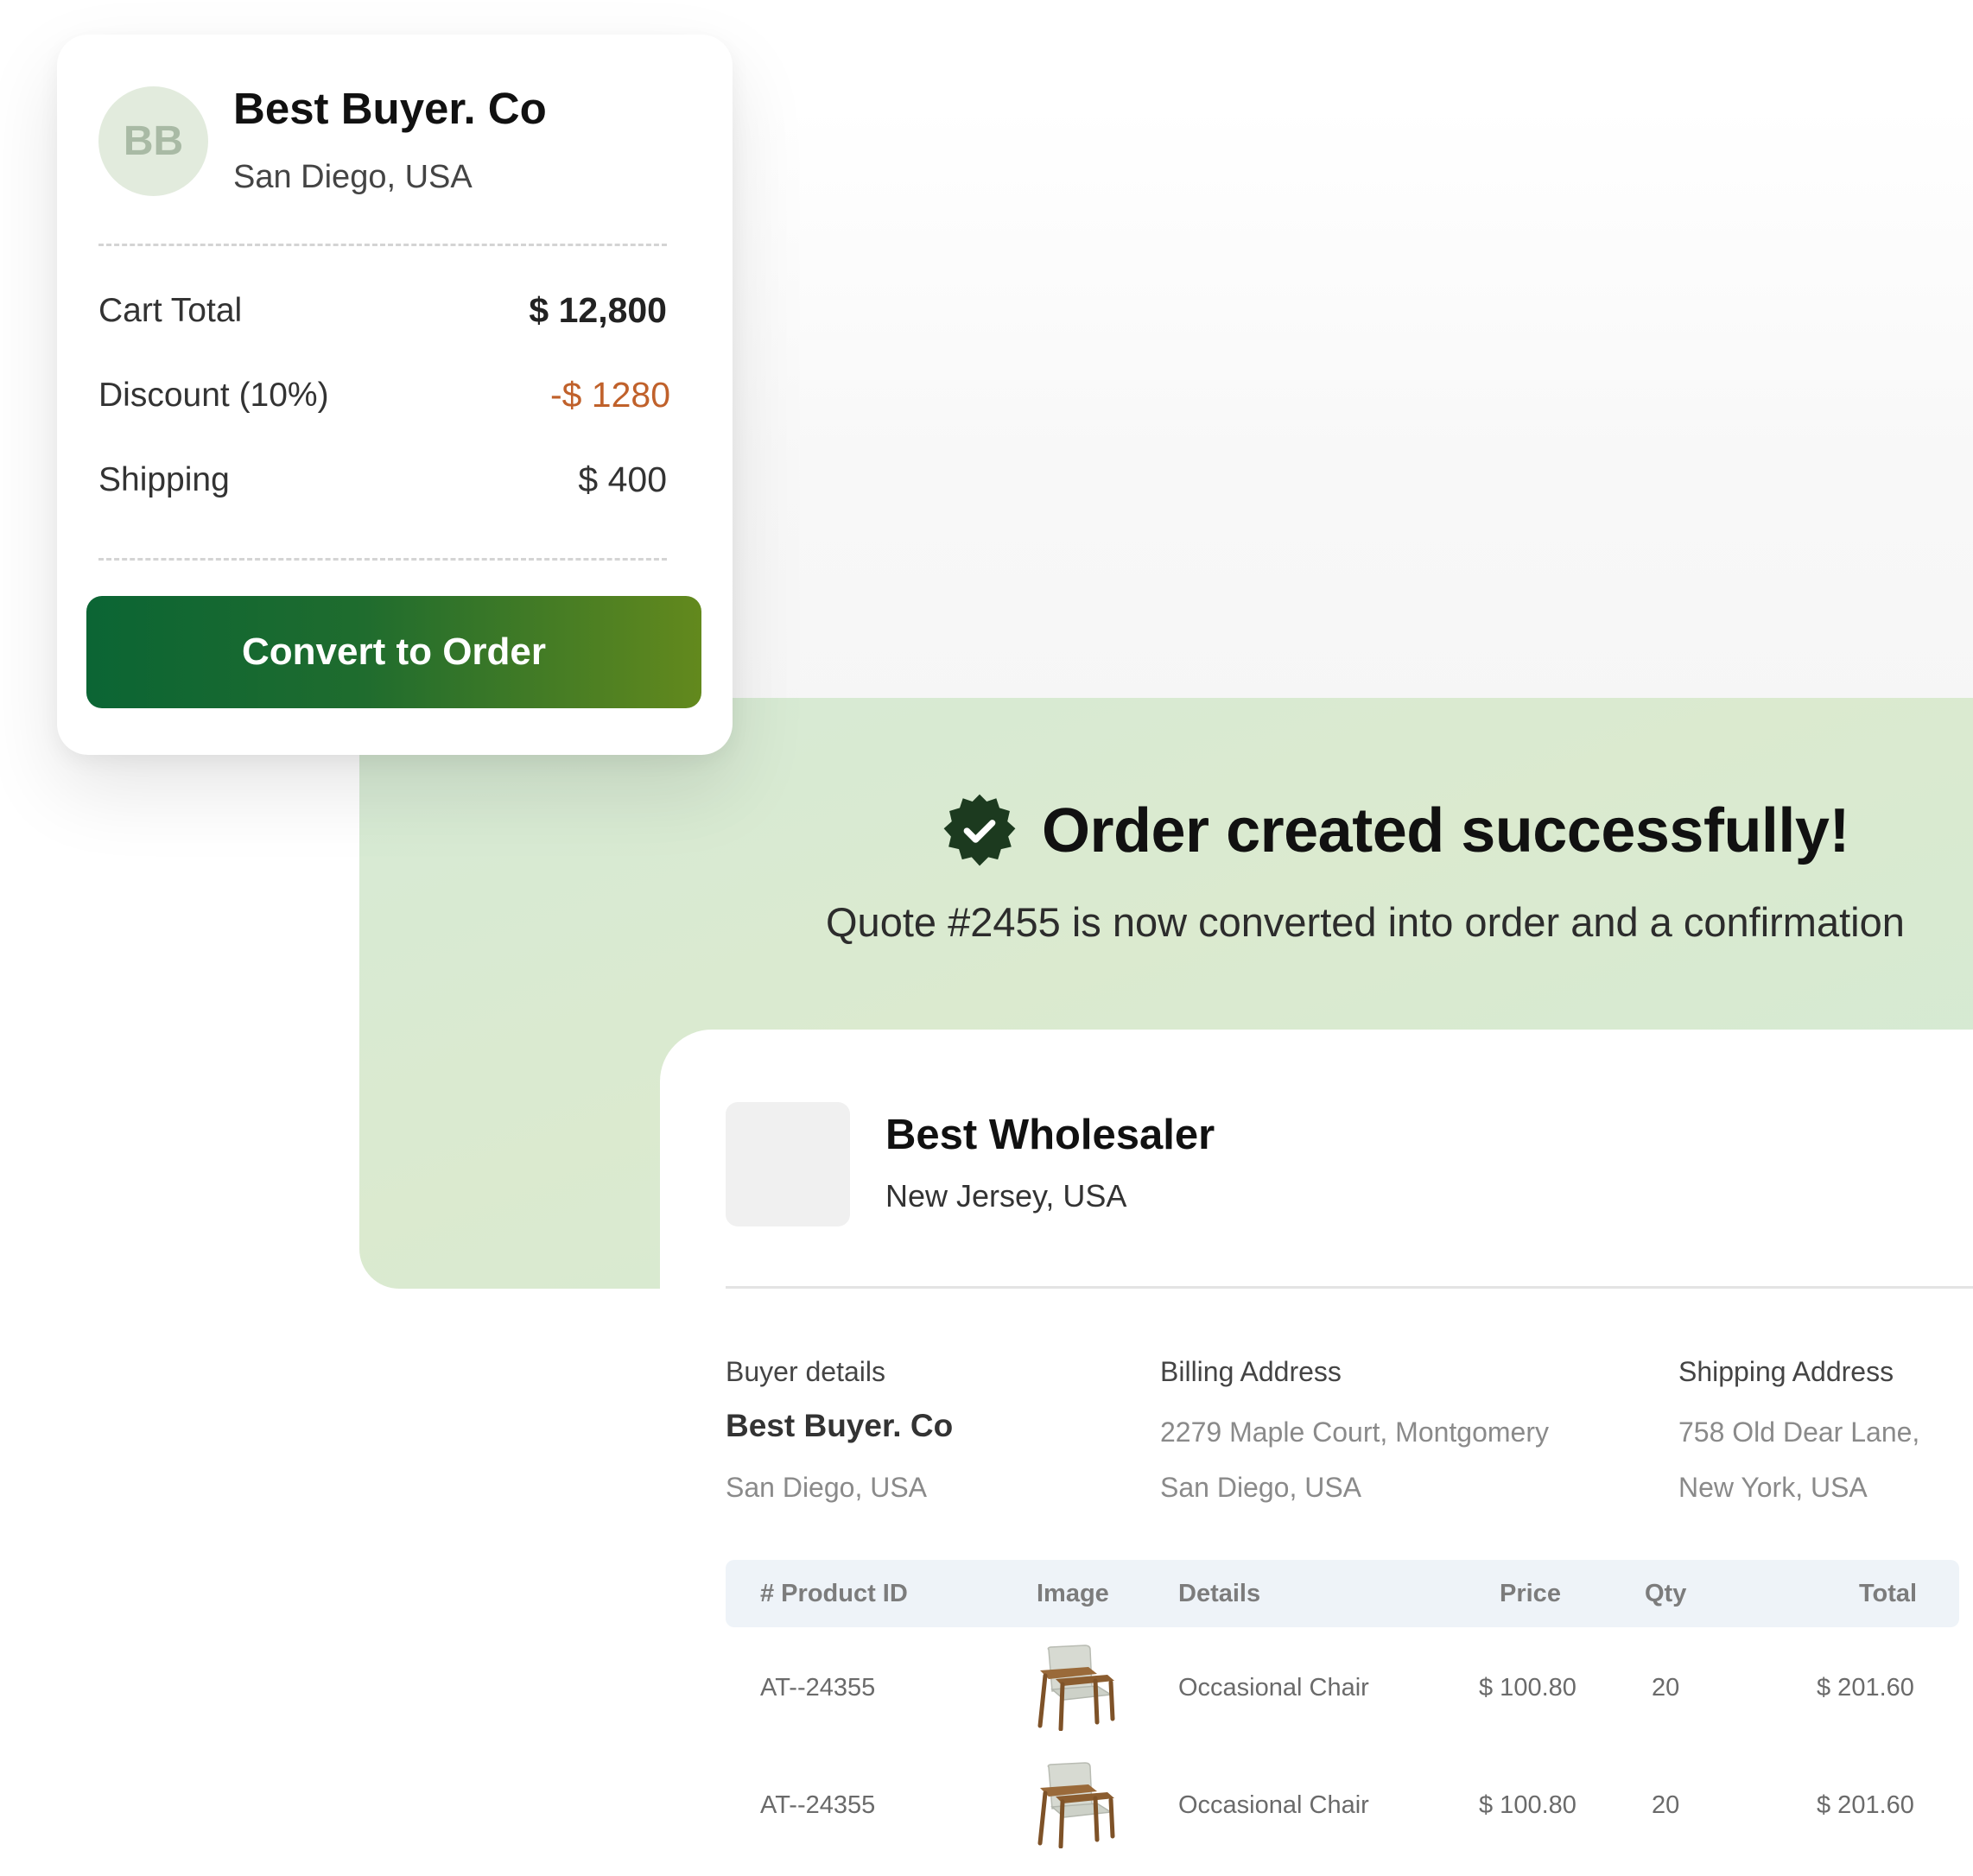 This screenshot has height=1876, width=1973. I want to click on buyer-details-location: San Diego, USA, so click(827, 1487).